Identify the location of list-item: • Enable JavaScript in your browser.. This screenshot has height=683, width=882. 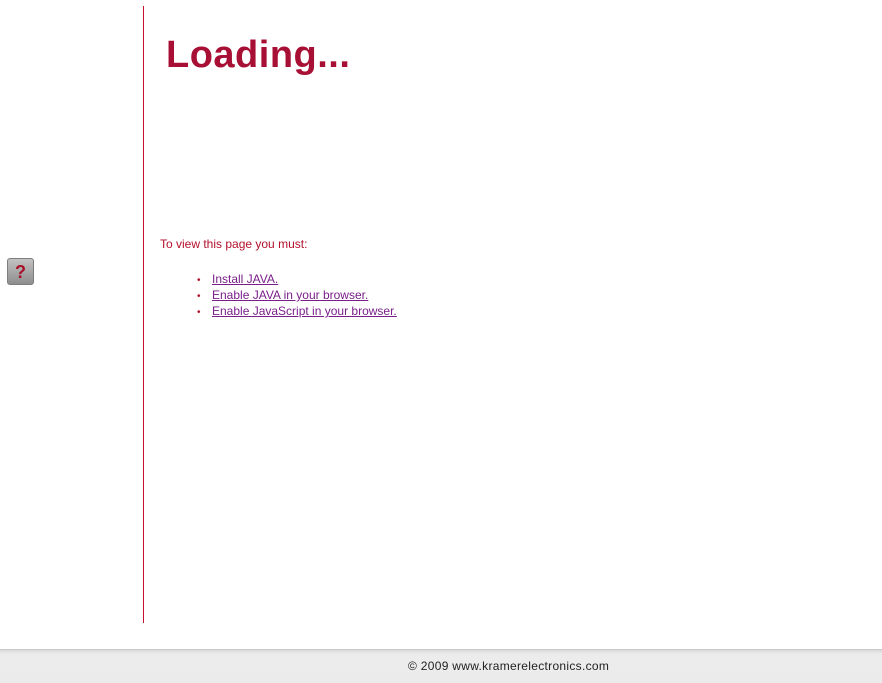
(297, 311).